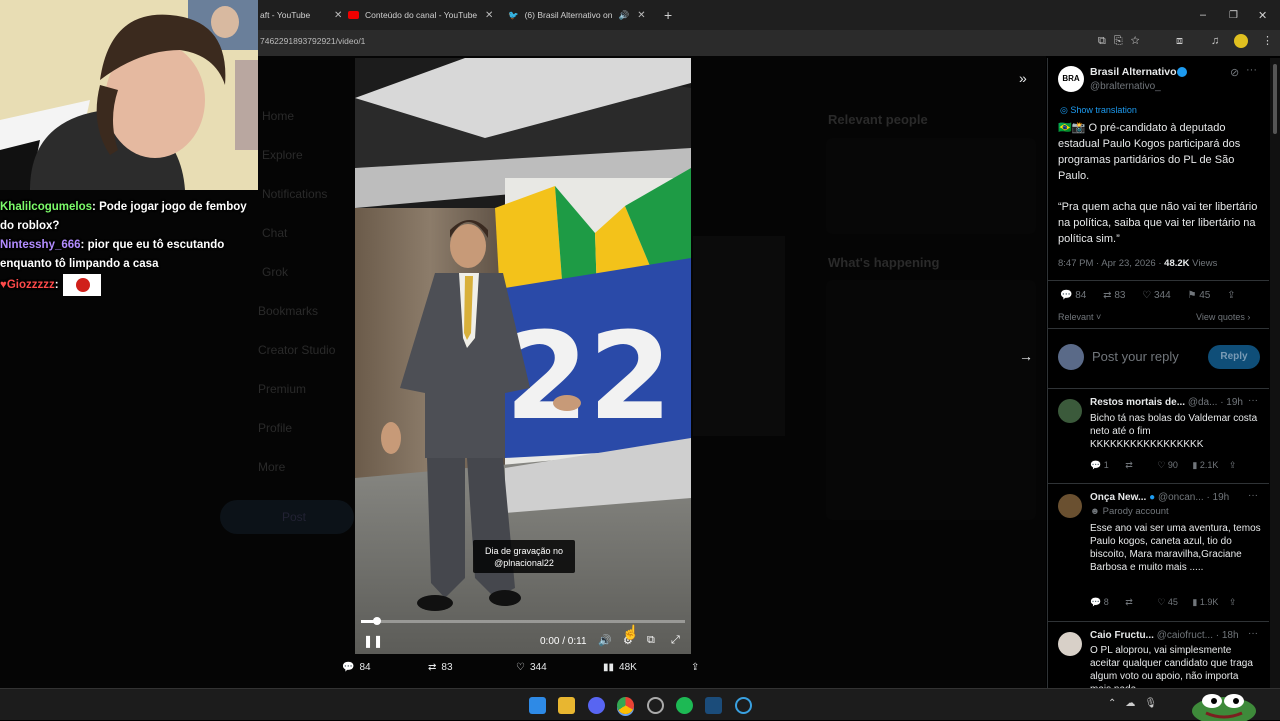  I want to click on menu-kebab-icon: ⋮, so click(1267, 40).